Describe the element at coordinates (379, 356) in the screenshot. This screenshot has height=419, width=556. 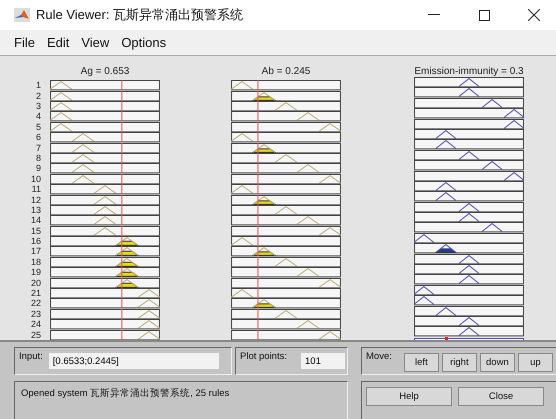
I see `move-label: Move:` at that location.